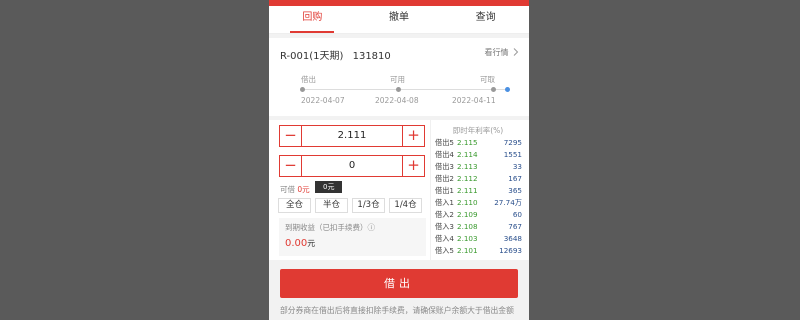 This screenshot has width=800, height=320. I want to click on position-buttons: 全仓 半仓 1/3仓 1/4仓, so click(350, 205).